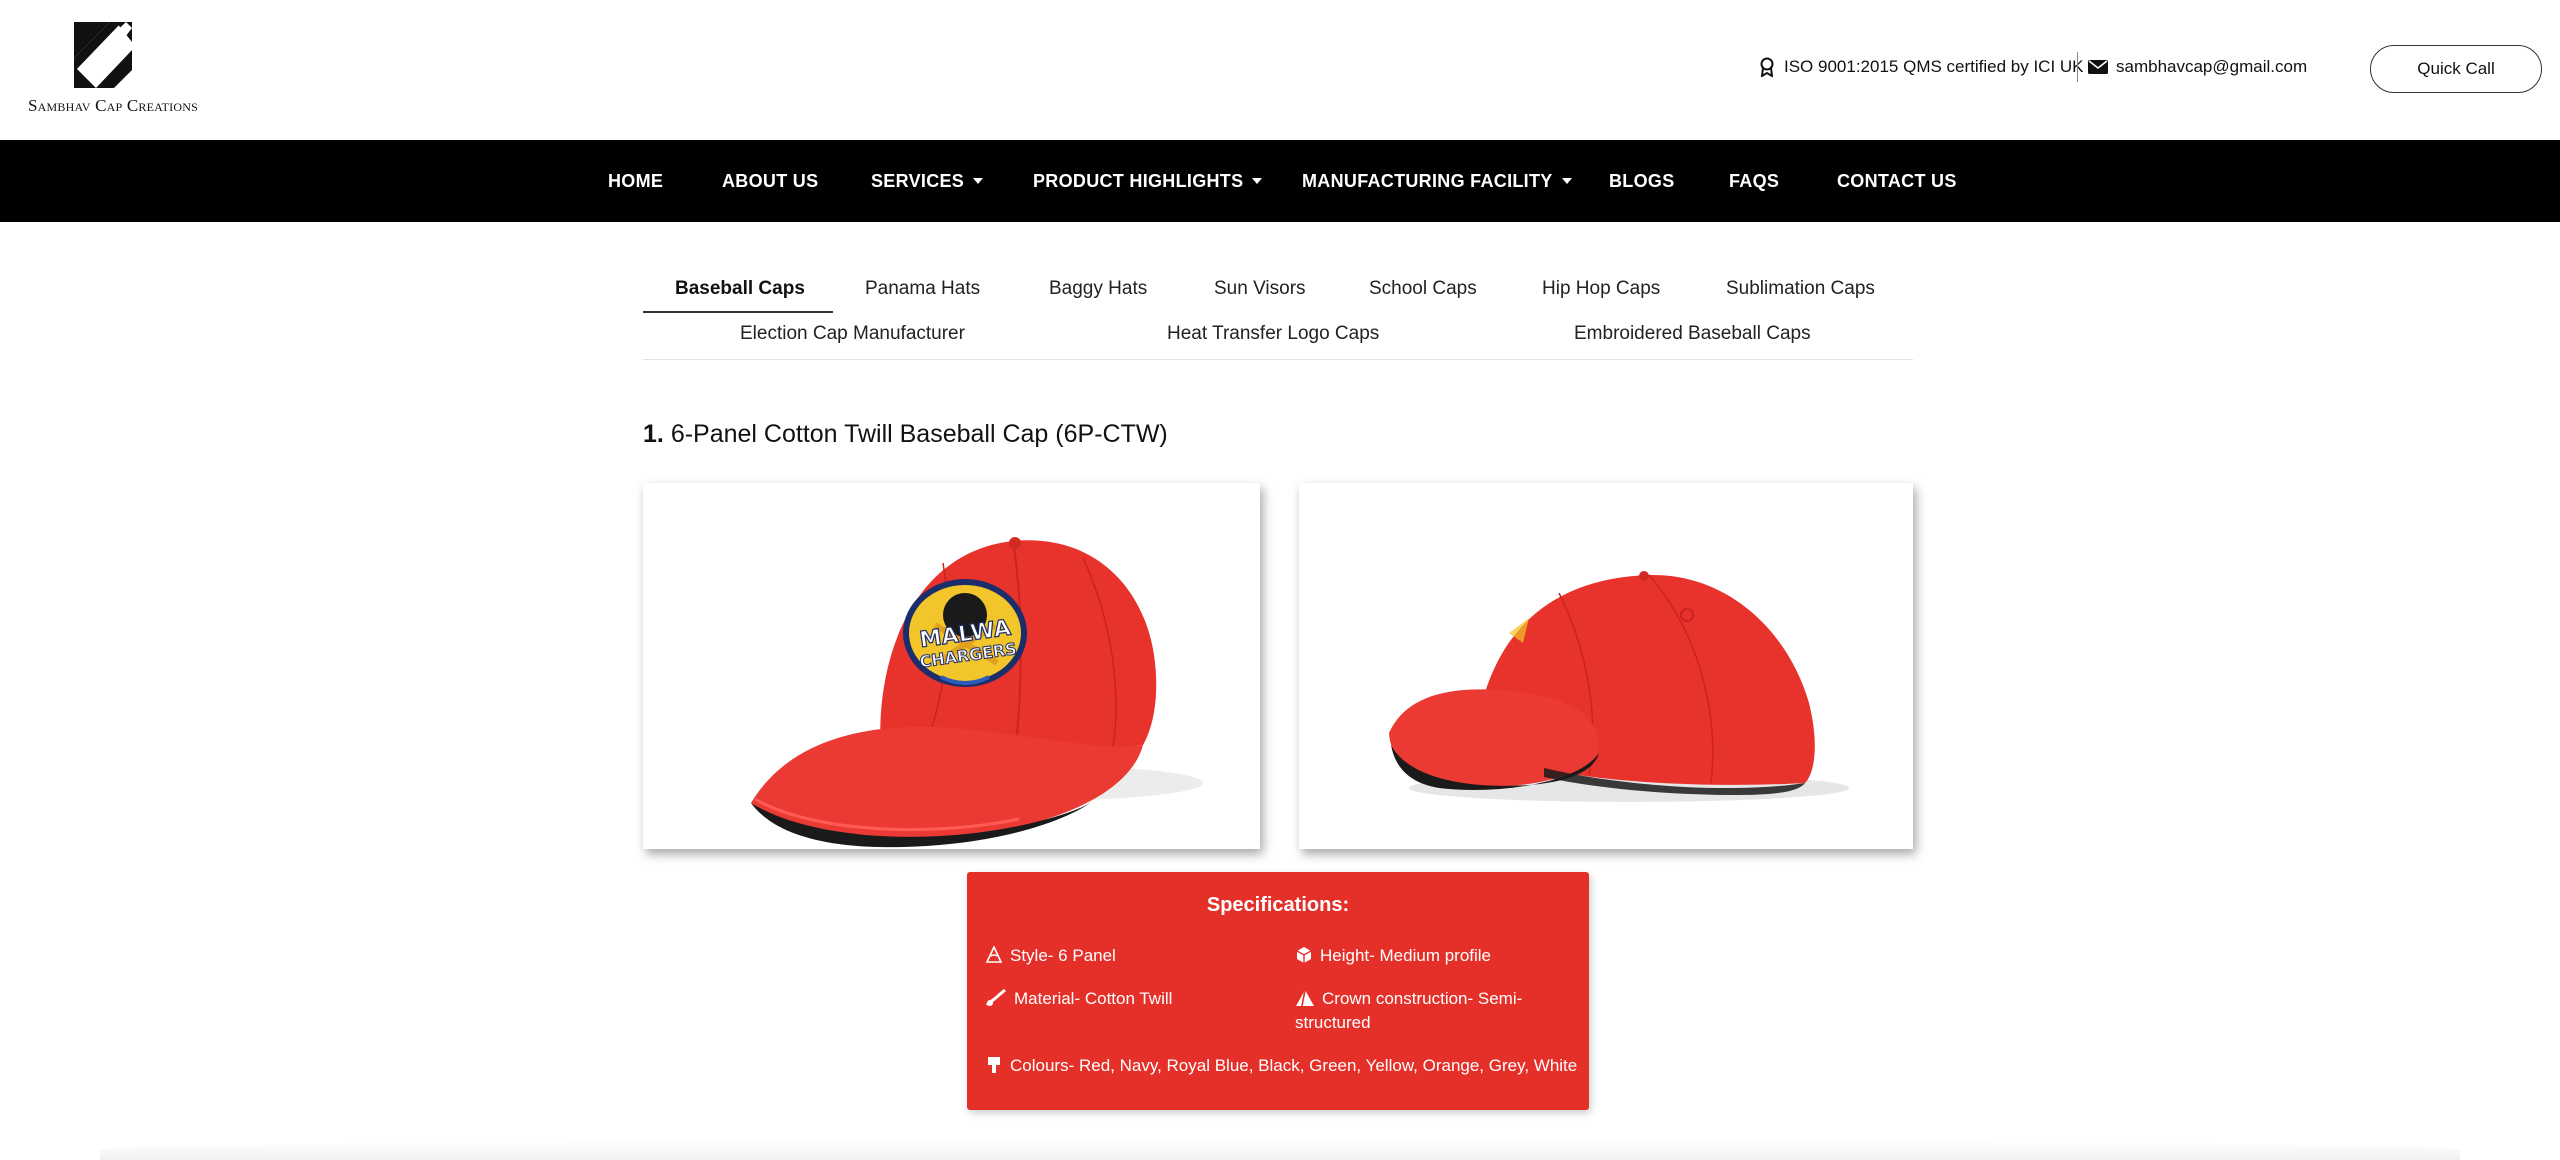 This screenshot has width=2560, height=1160. I want to click on nav-product-highlights: PRODUCT HIGHLIGHTS, so click(1148, 181).